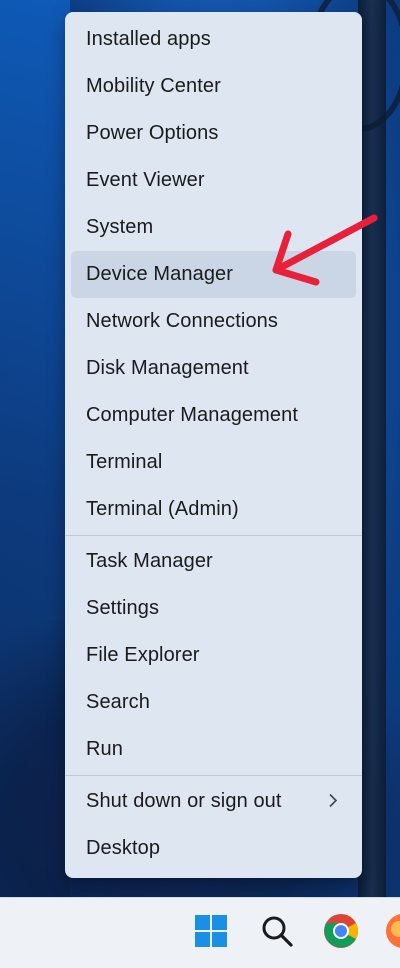 The image size is (400, 968). I want to click on menu-item-label: Settings, so click(123, 608).